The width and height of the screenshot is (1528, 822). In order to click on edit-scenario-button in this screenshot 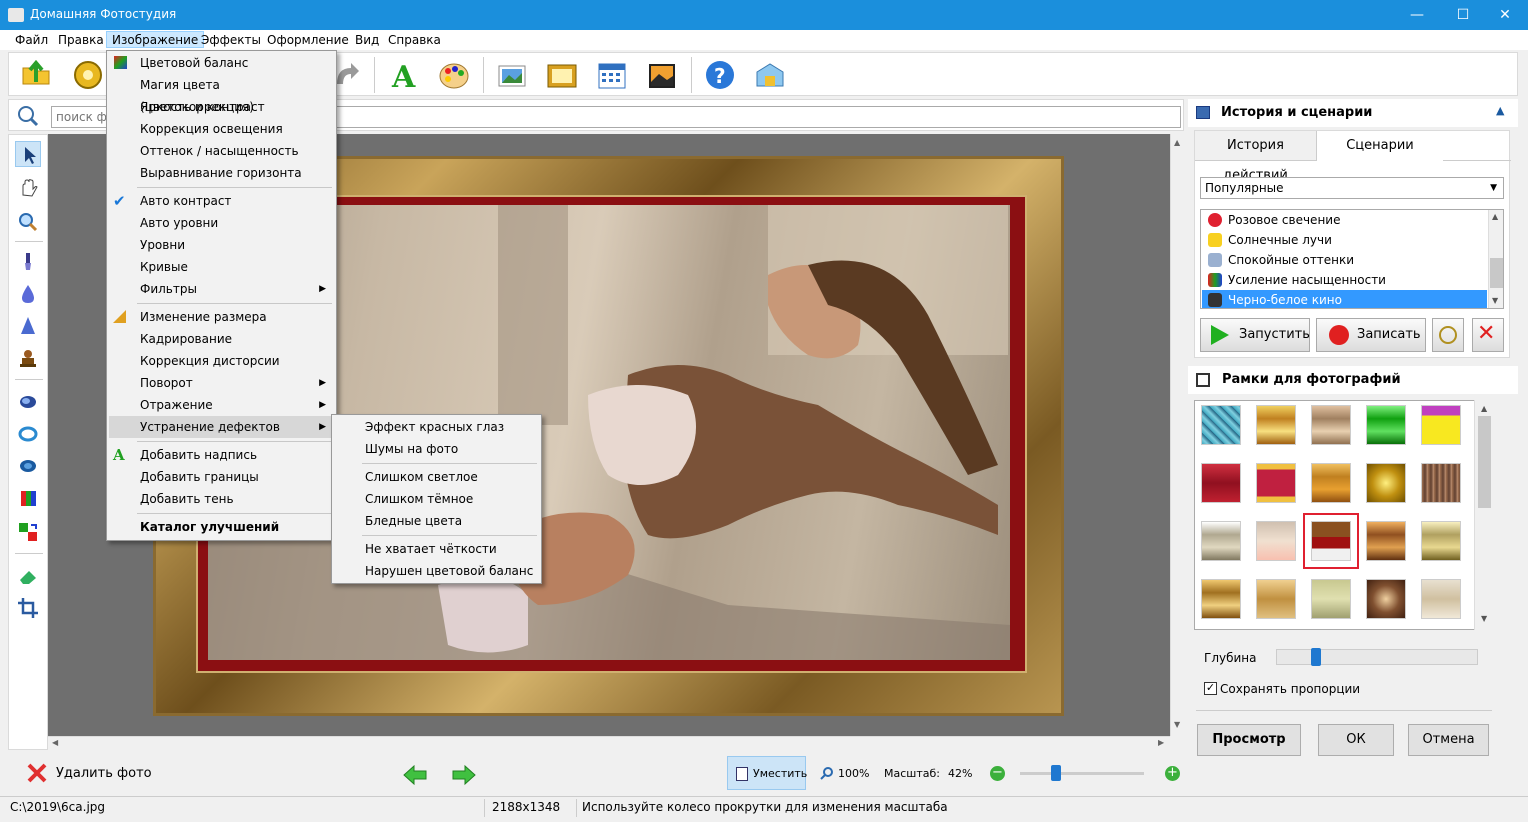, I will do `click(1448, 335)`.